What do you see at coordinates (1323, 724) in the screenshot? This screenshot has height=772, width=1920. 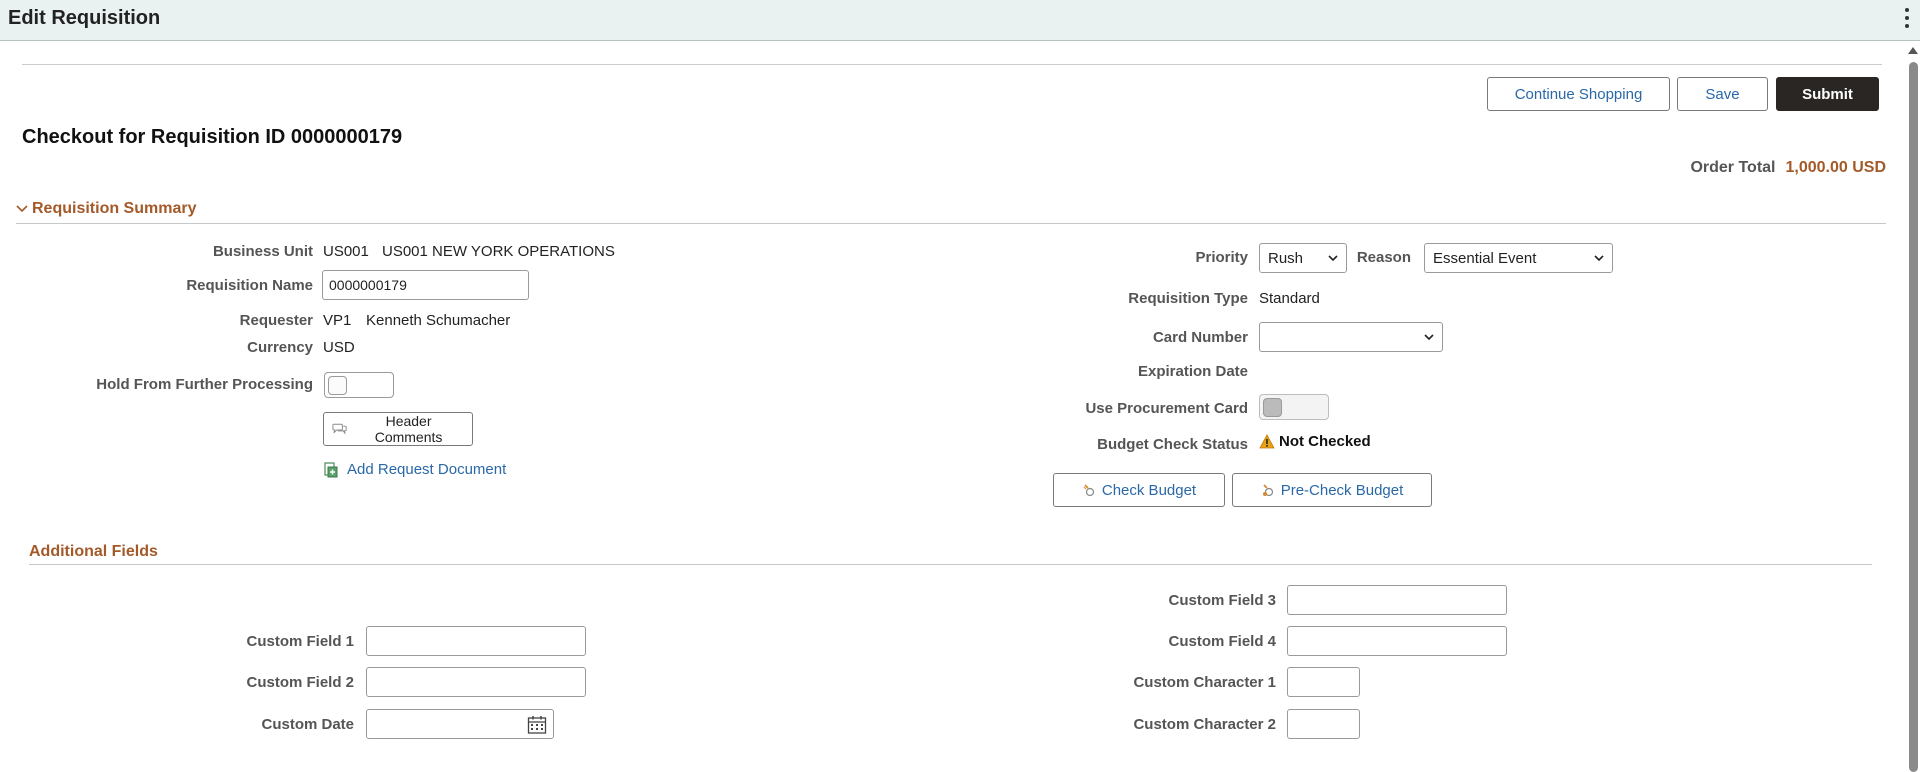 I see `custom-character-2-input` at bounding box center [1323, 724].